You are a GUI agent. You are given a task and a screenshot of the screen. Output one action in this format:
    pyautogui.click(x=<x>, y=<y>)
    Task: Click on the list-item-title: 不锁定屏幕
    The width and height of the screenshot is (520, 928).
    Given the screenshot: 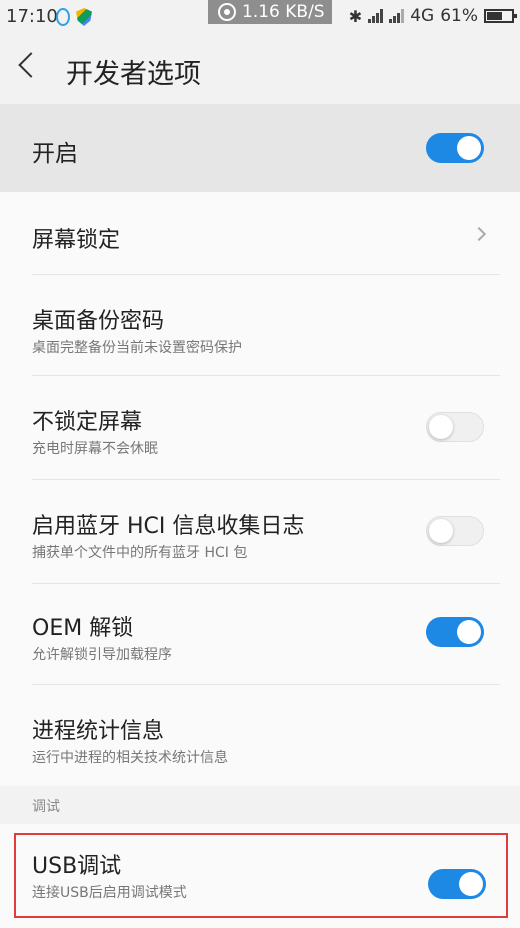 What is the action you would take?
    pyautogui.click(x=87, y=422)
    